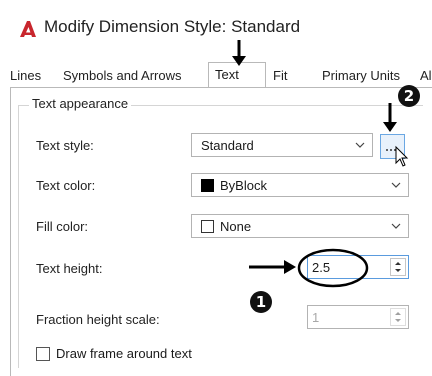  What do you see at coordinates (426, 75) in the screenshot?
I see `tab-alternate-units: Al` at bounding box center [426, 75].